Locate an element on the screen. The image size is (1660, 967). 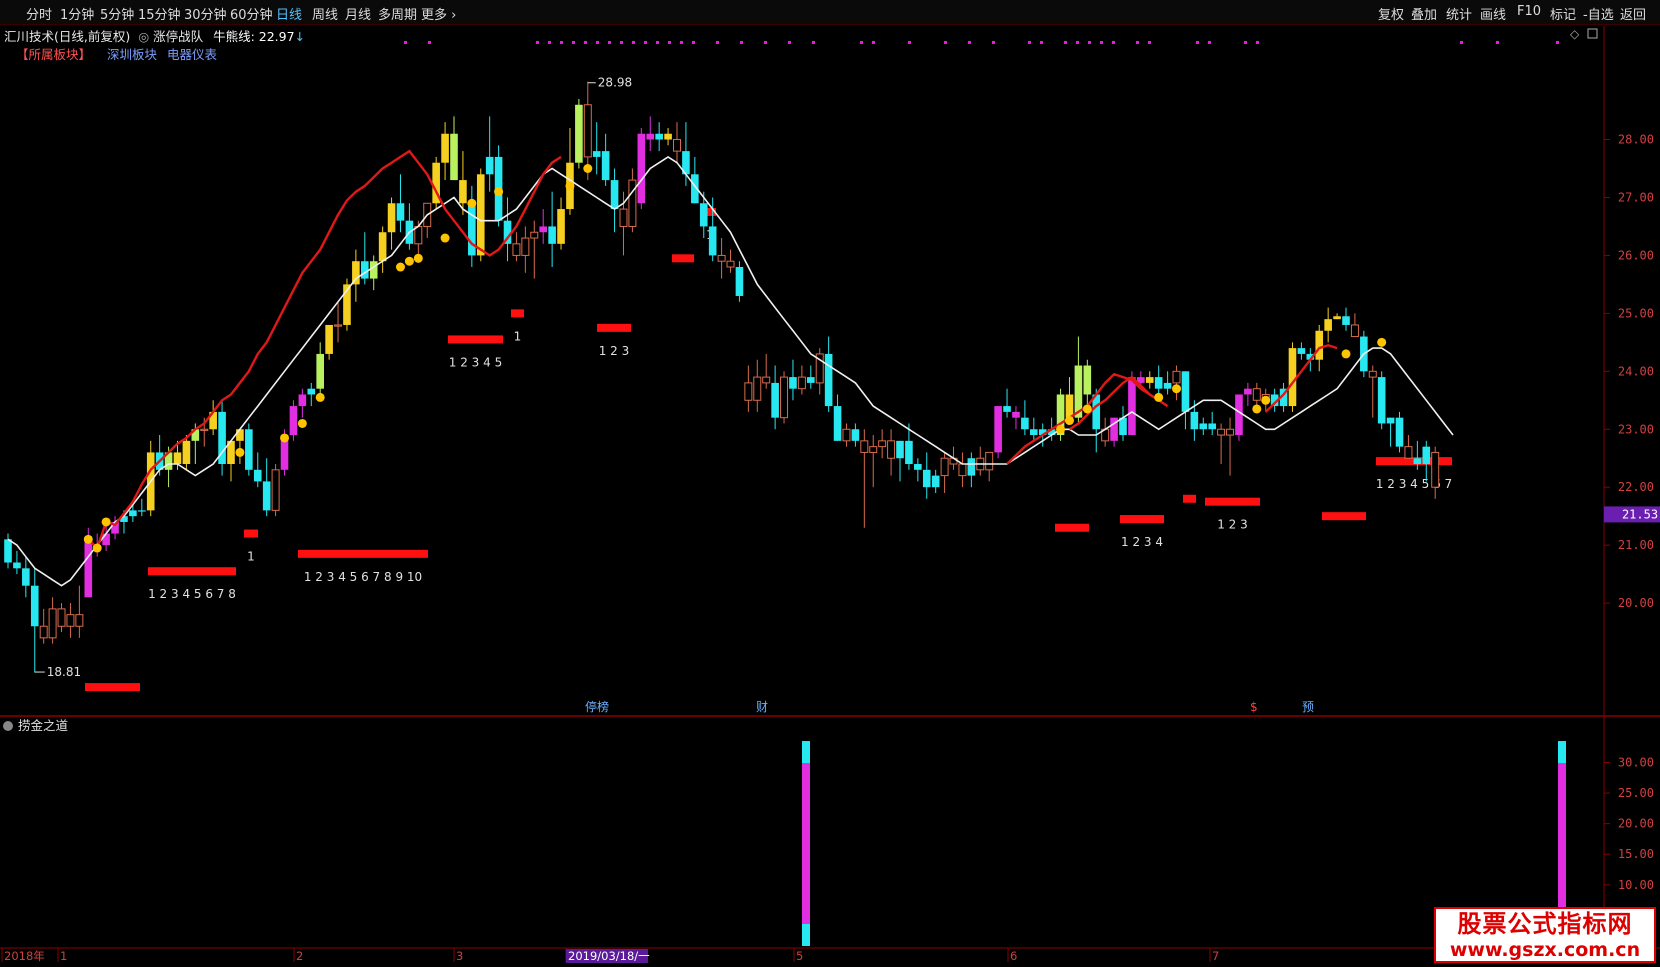
sub-panel-title: 捞金之道 is located at coordinates (43, 725).